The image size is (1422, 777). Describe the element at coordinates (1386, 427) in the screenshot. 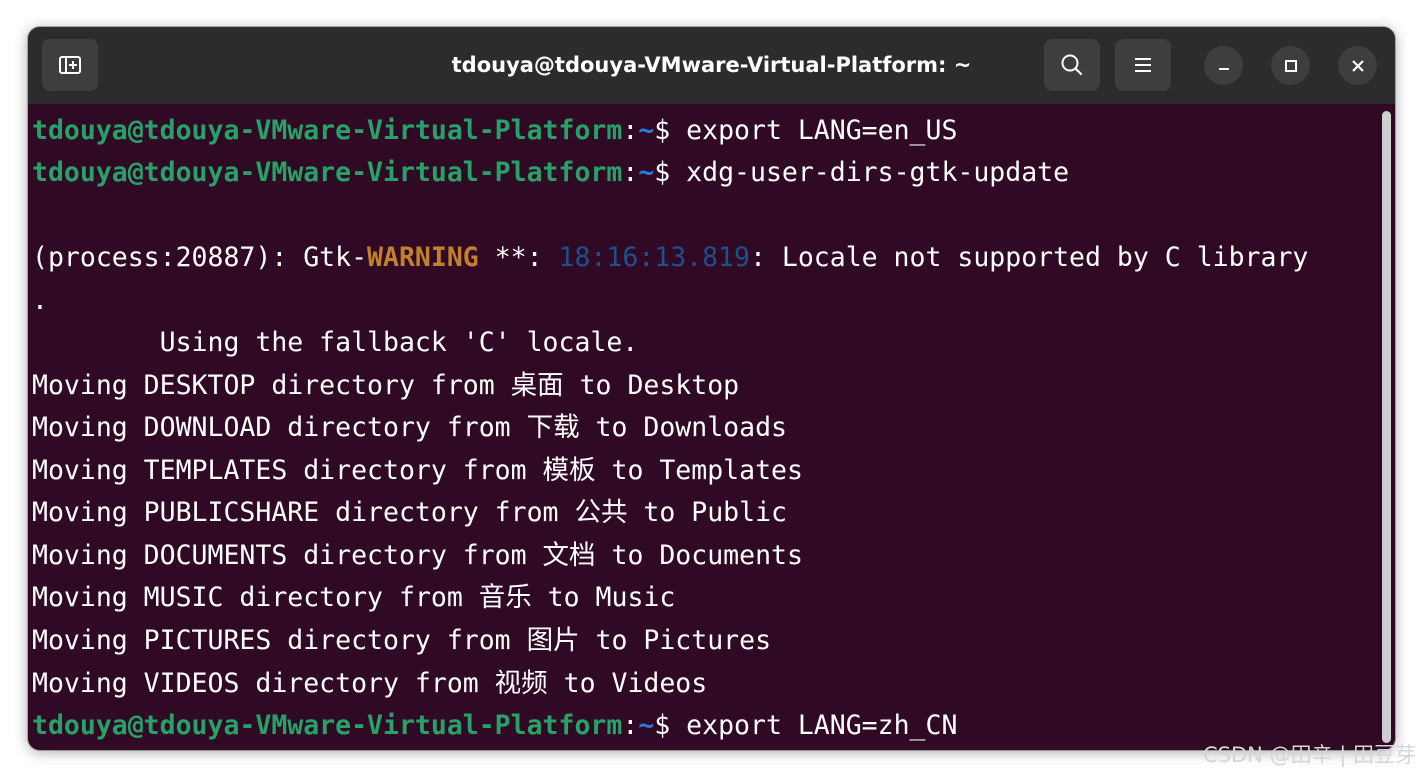

I see `scrollbar` at that location.